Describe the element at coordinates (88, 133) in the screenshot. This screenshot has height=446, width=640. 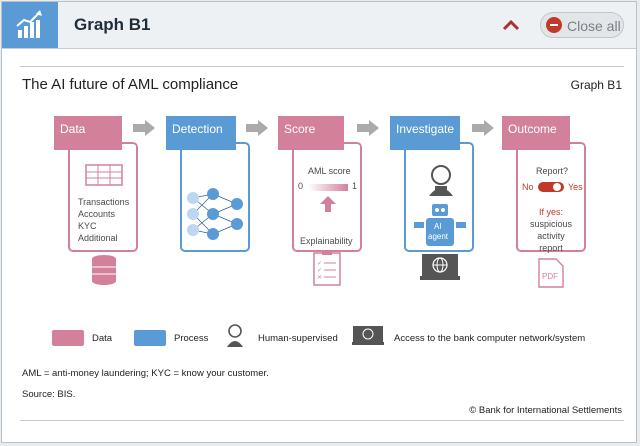
I see `stage-data-tag: Data` at that location.